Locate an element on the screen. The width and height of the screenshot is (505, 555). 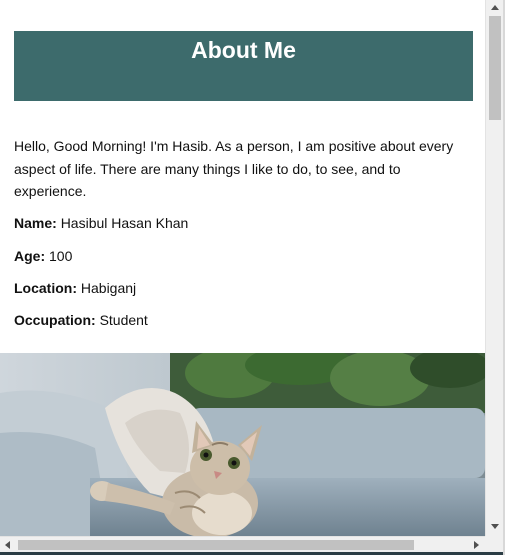
age-row: Age: 100 is located at coordinates (43, 256).